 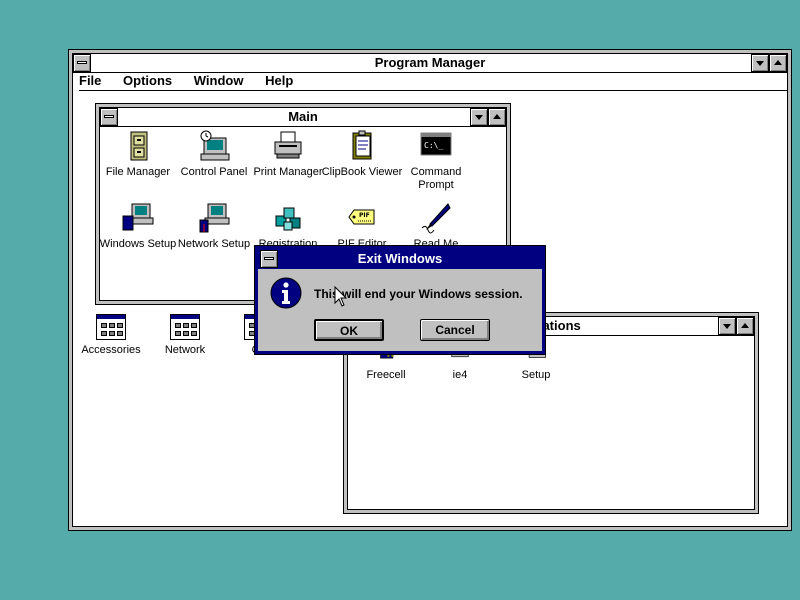 I want to click on cancel-button: Cancel, so click(x=455, y=330).